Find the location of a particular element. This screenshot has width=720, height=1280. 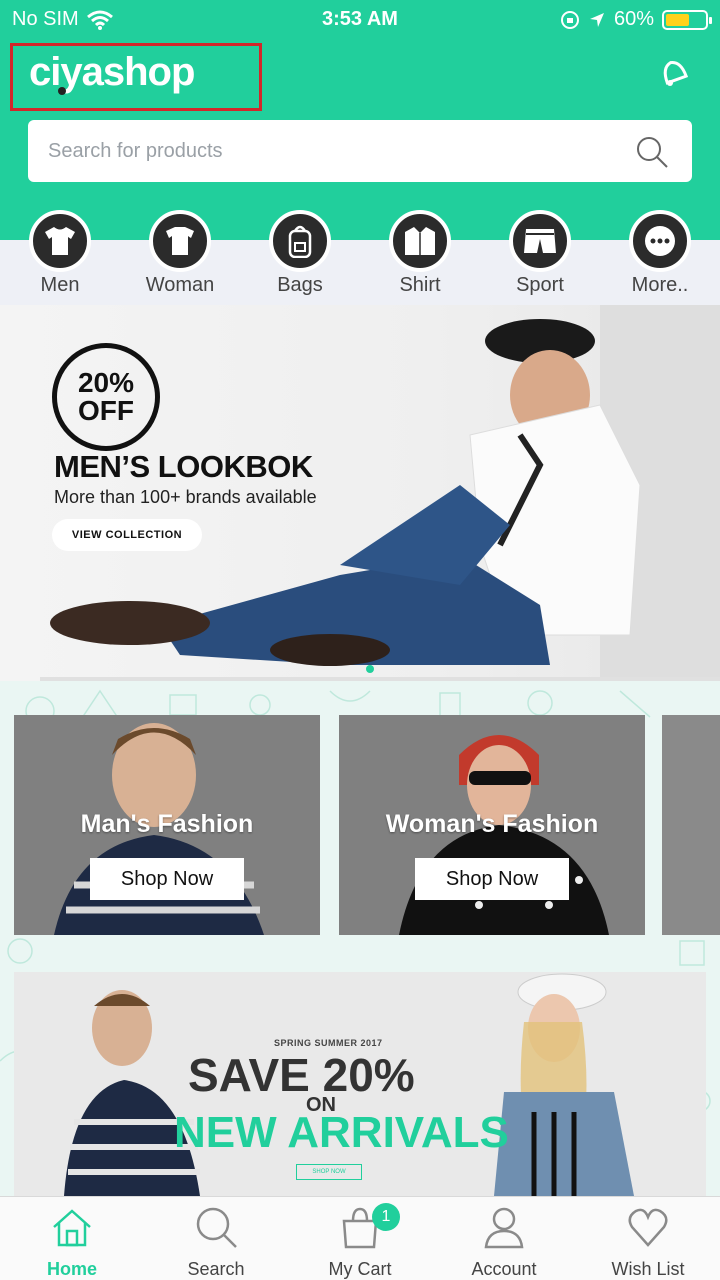

battery-icon is located at coordinates (687, 19).